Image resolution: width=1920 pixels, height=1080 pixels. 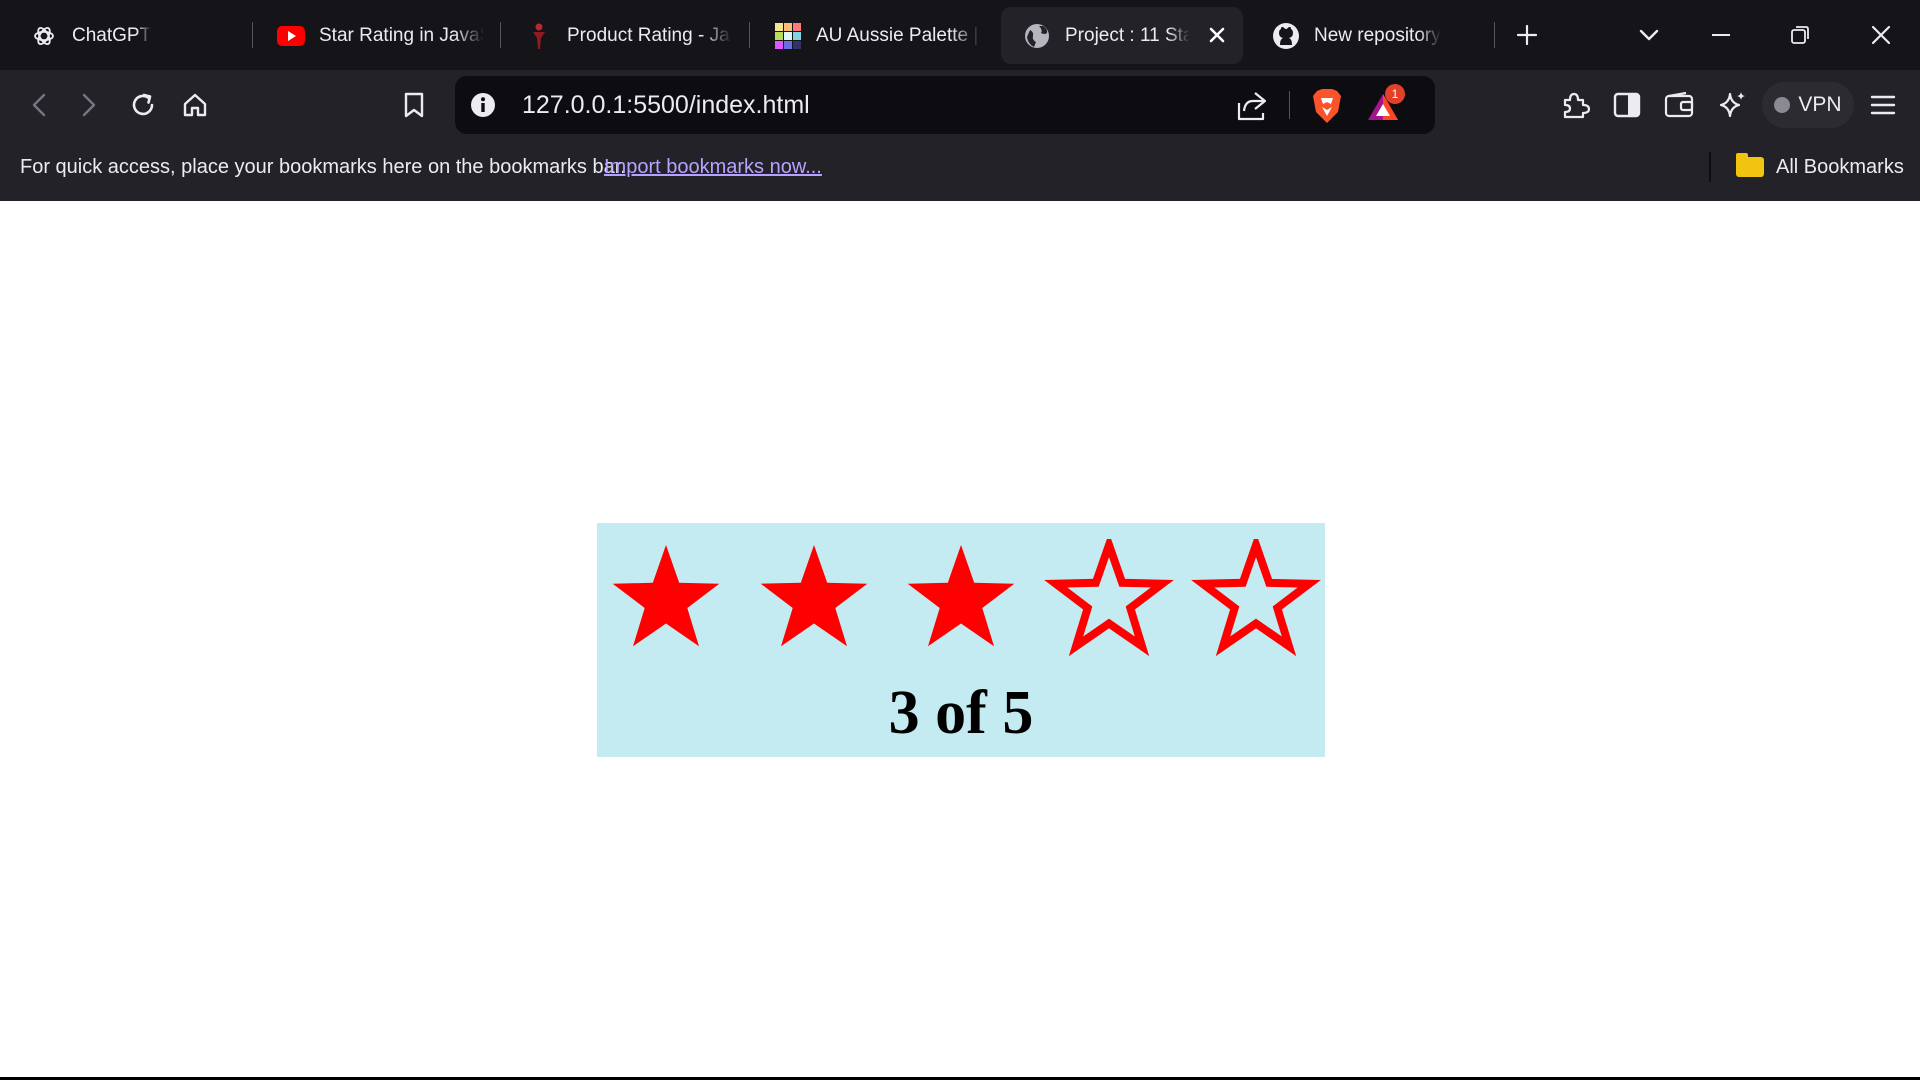 I want to click on product-rating-icon, so click(x=539, y=36).